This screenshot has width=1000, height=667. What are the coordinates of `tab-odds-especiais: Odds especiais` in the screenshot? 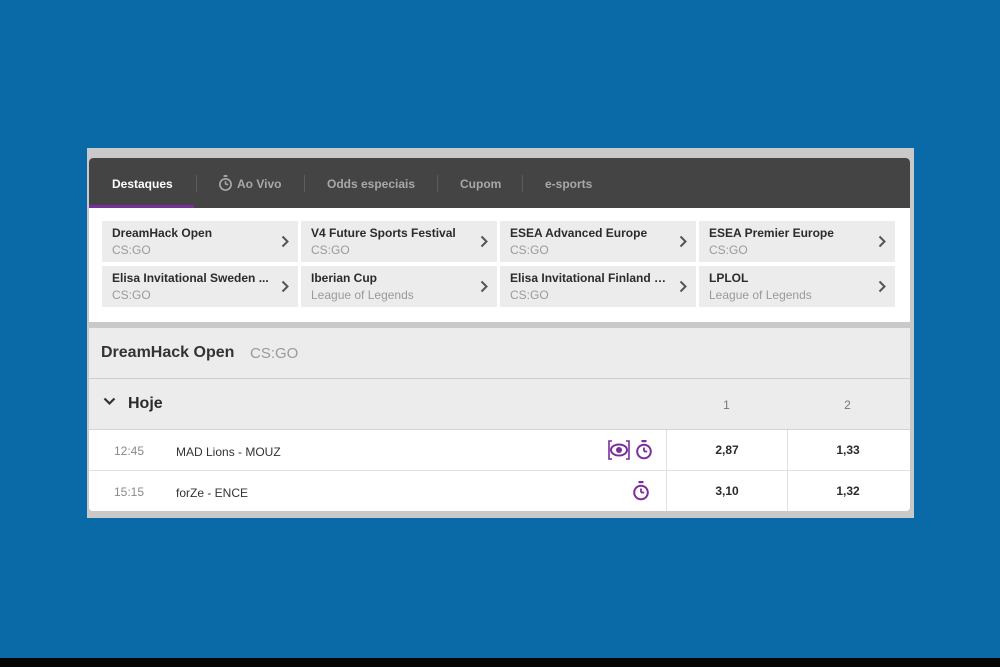 It's located at (371, 183).